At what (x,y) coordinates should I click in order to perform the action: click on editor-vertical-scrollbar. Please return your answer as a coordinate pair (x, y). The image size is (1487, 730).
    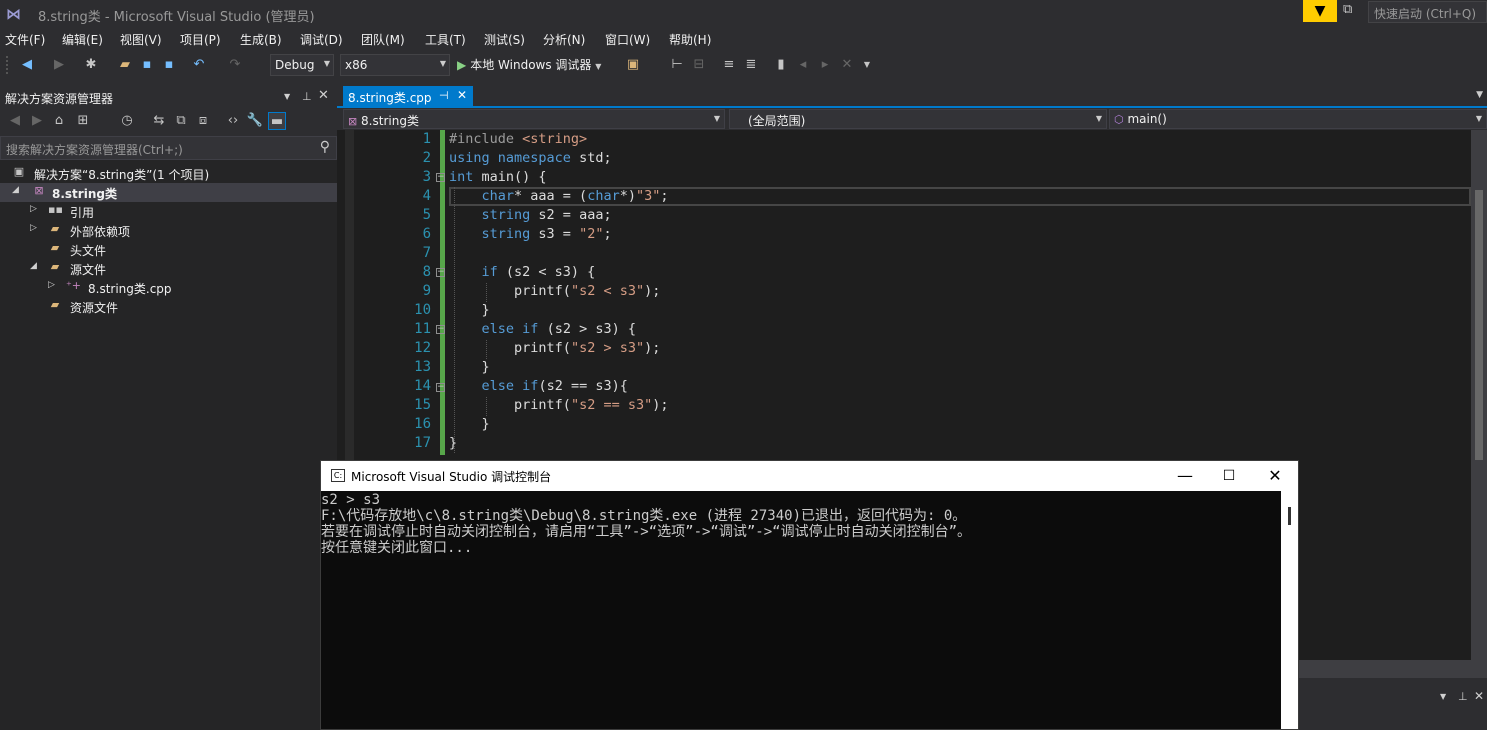
    Looking at the image, I should click on (1479, 395).